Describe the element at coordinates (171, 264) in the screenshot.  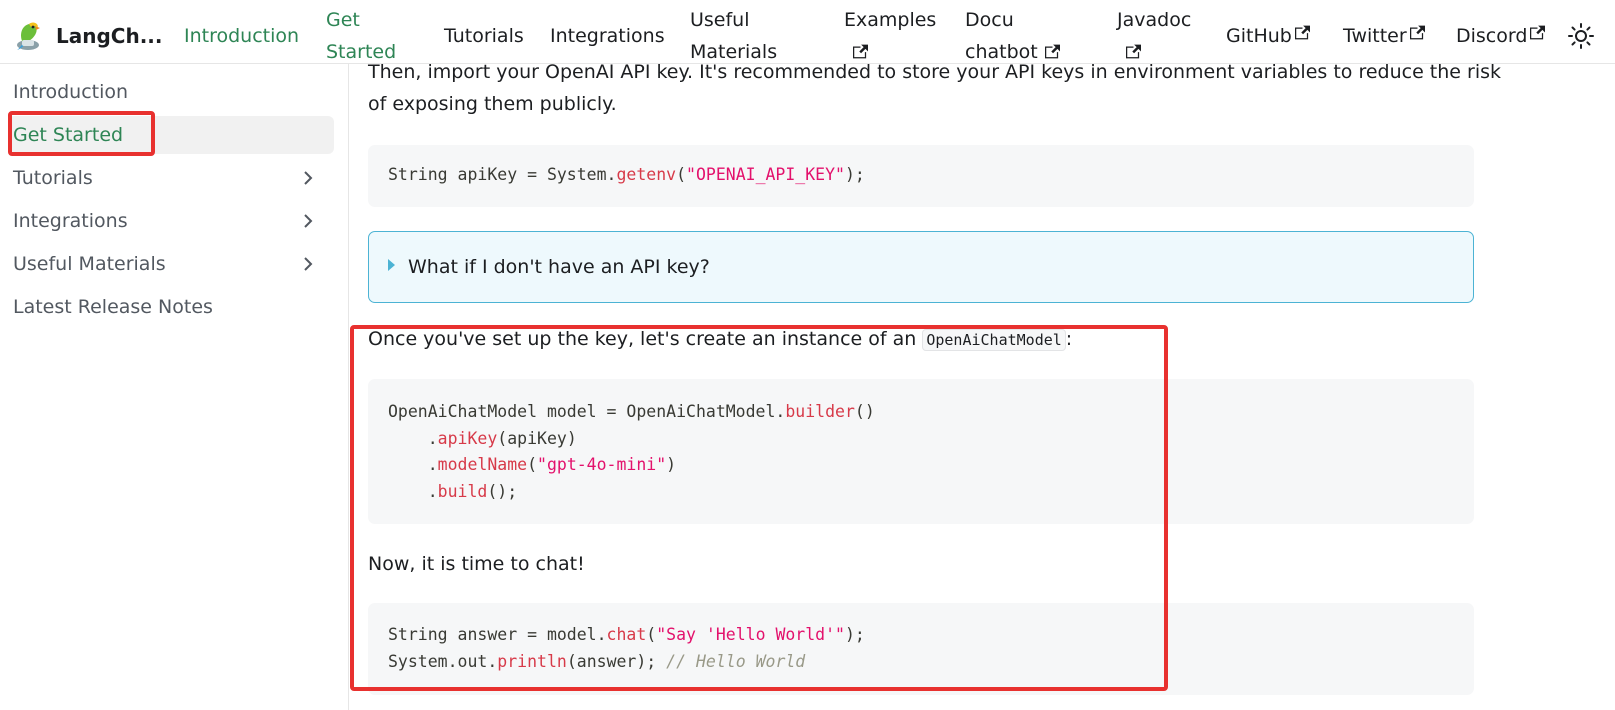
I see `sidebar-item-useful-materials: Useful Materials` at that location.